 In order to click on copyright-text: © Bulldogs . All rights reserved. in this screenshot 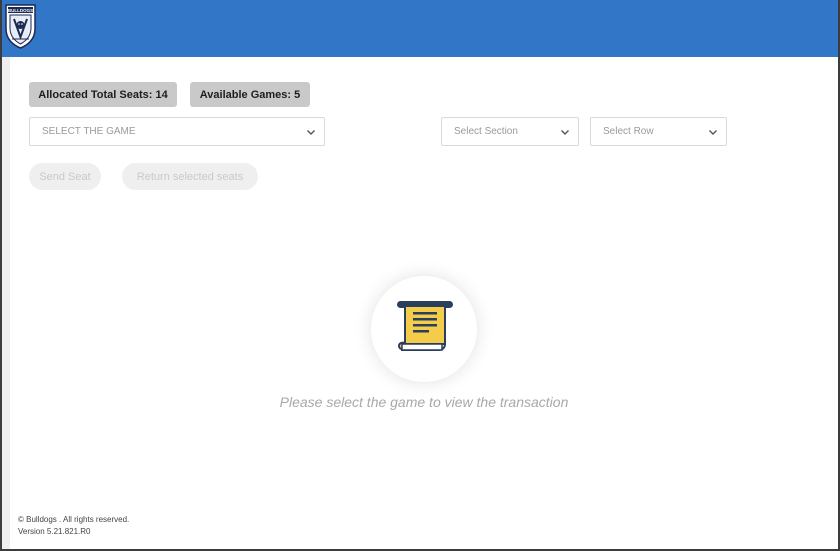, I will do `click(74, 519)`.